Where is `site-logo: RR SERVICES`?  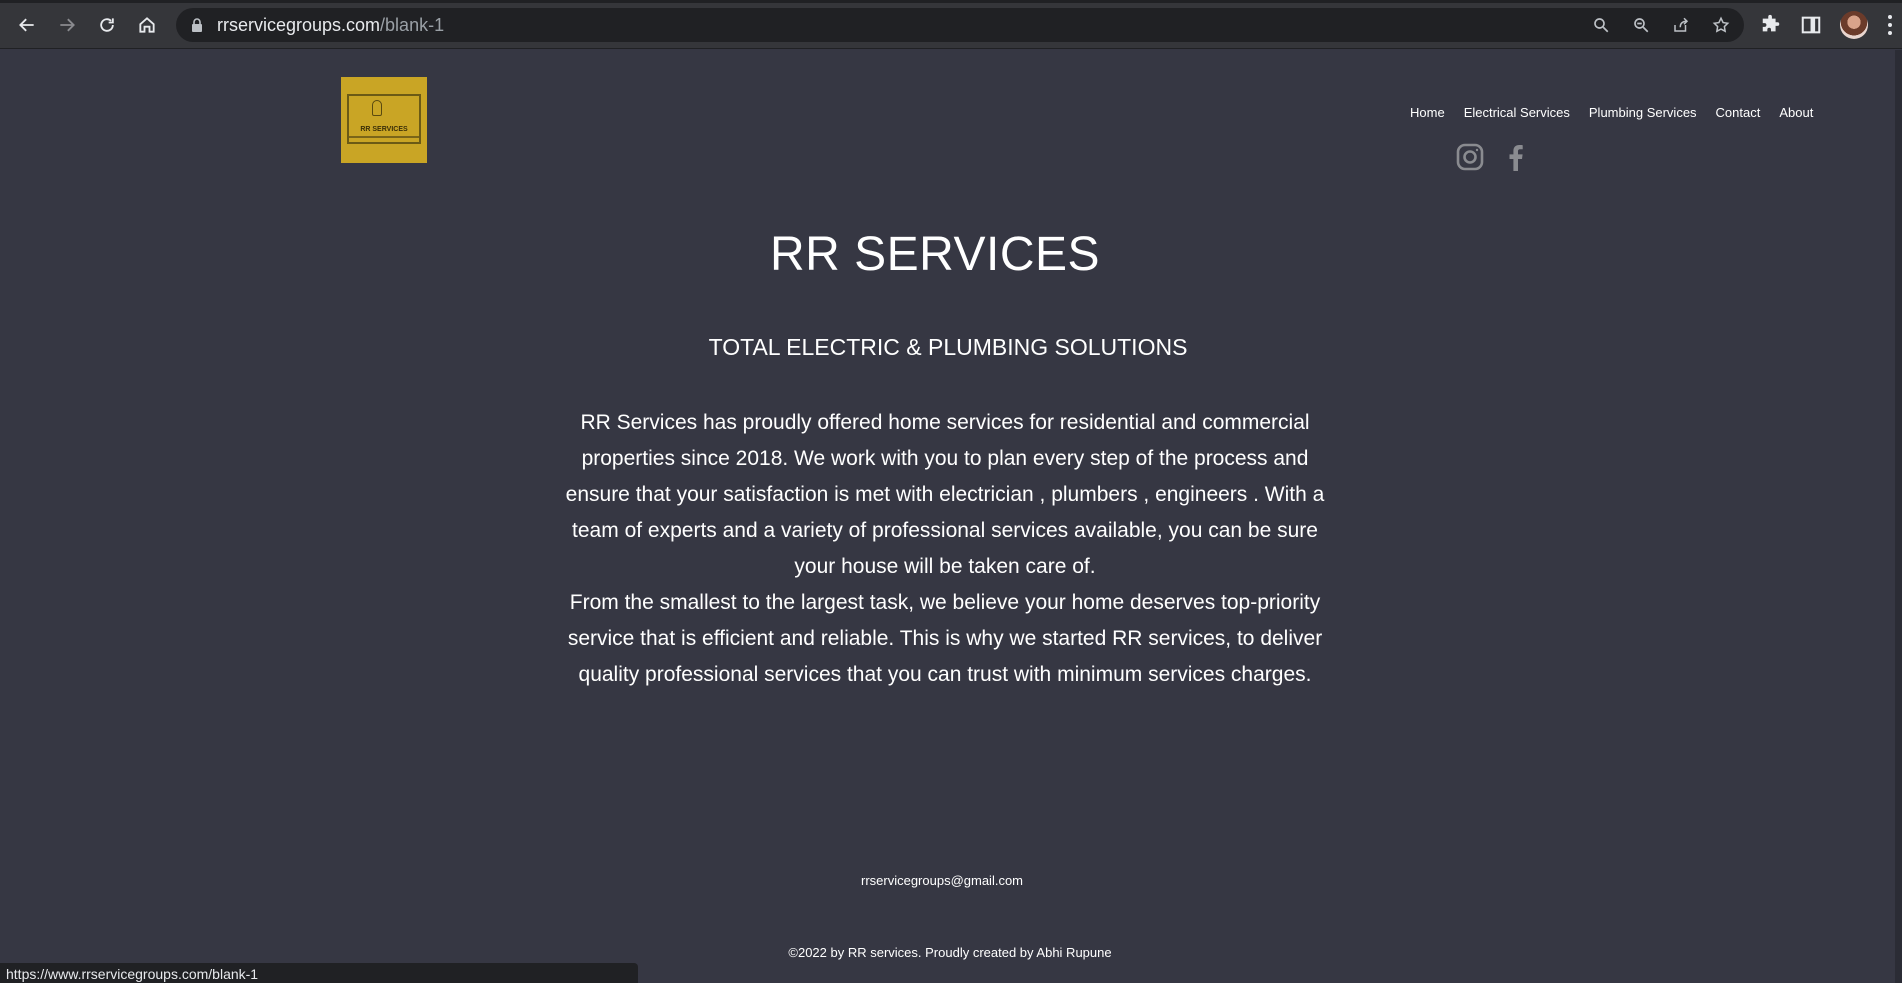 site-logo: RR SERVICES is located at coordinates (384, 120).